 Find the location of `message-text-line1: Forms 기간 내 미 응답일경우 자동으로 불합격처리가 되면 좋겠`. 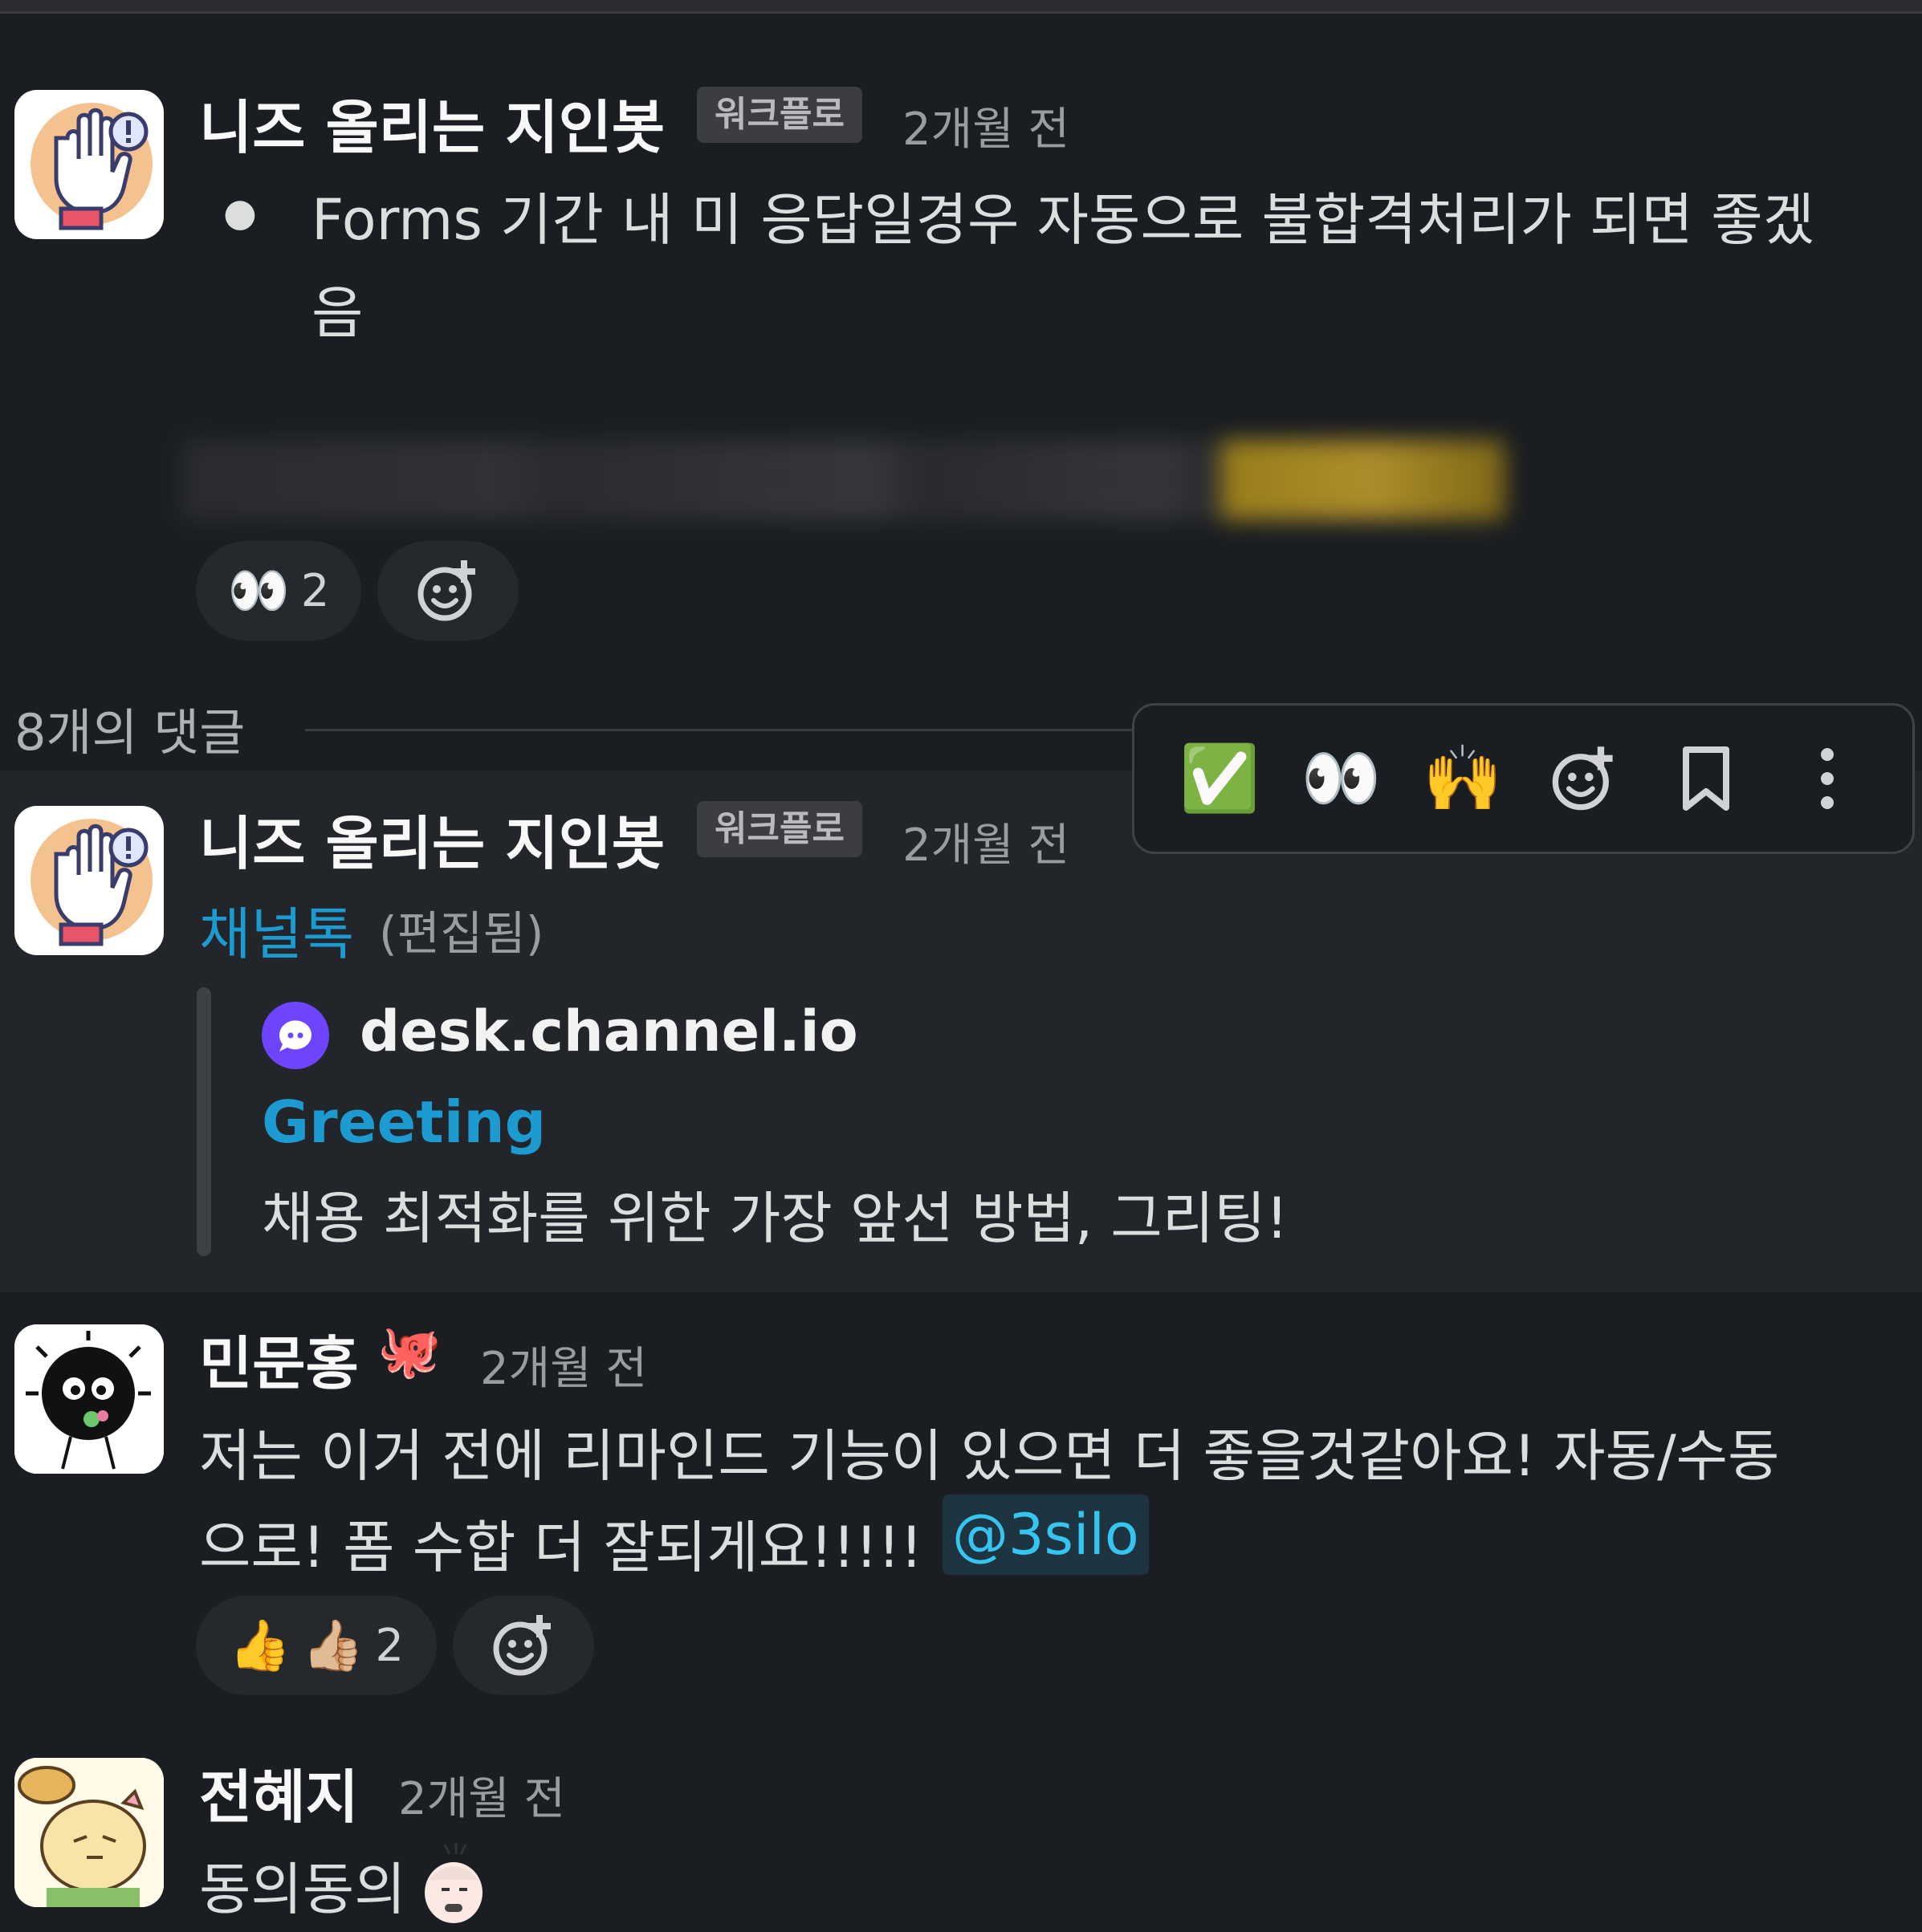

message-text-line1: Forms 기간 내 미 응답일경우 자동으로 불합격처리가 되면 좋겠 is located at coordinates (1063, 220).